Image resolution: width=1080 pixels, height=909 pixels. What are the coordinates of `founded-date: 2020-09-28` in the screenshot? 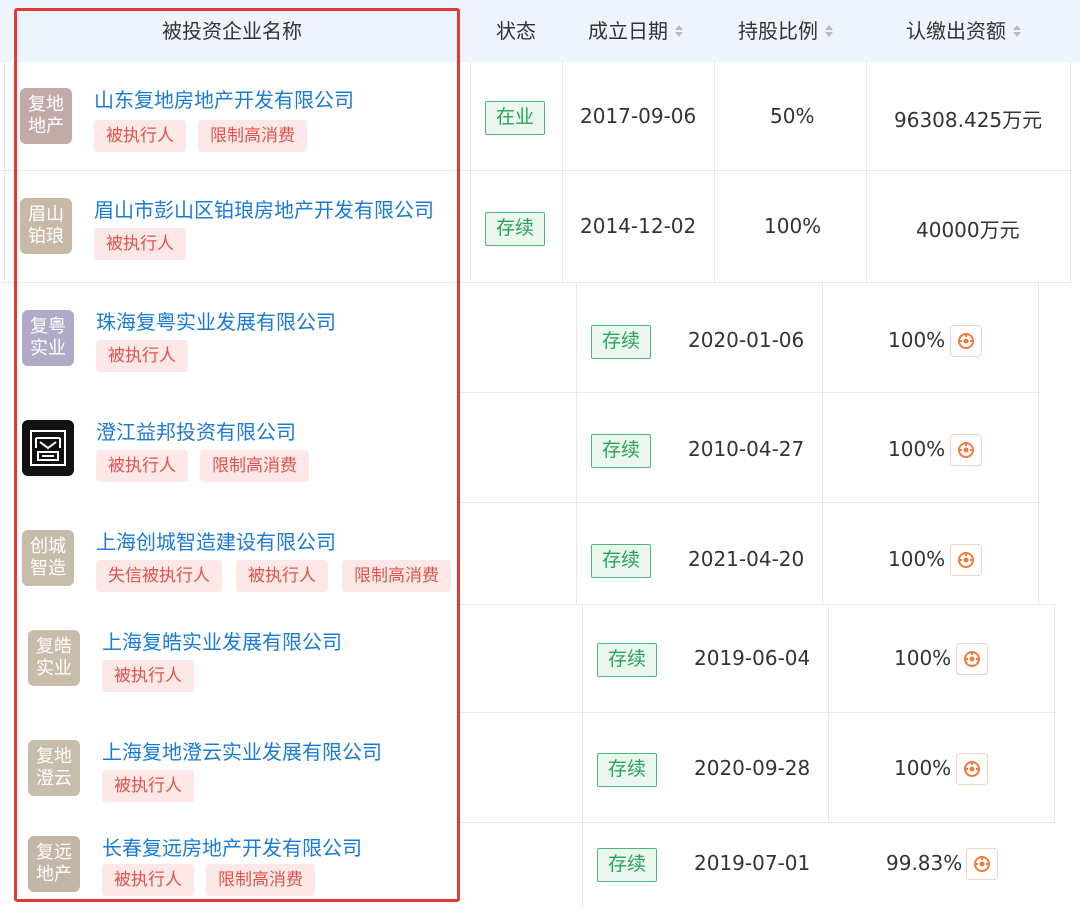 It's located at (752, 768).